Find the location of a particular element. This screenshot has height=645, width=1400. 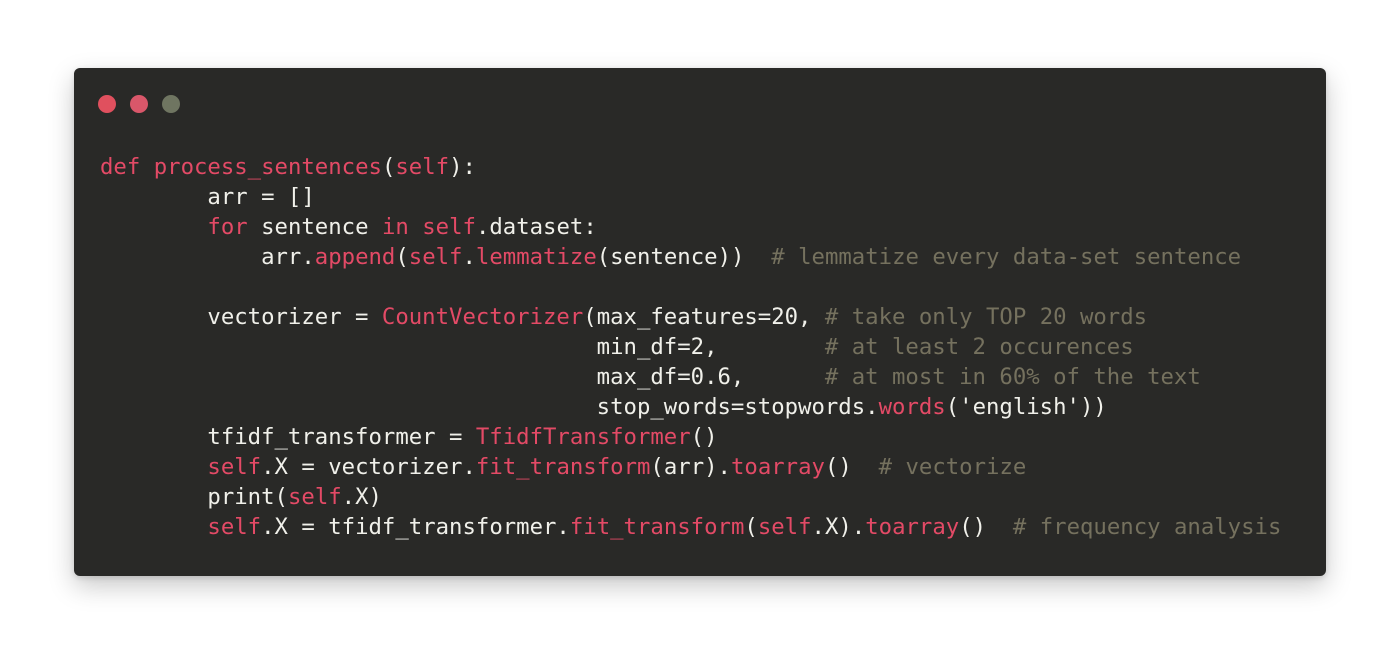

code-text: sentence is located at coordinates (314, 227).